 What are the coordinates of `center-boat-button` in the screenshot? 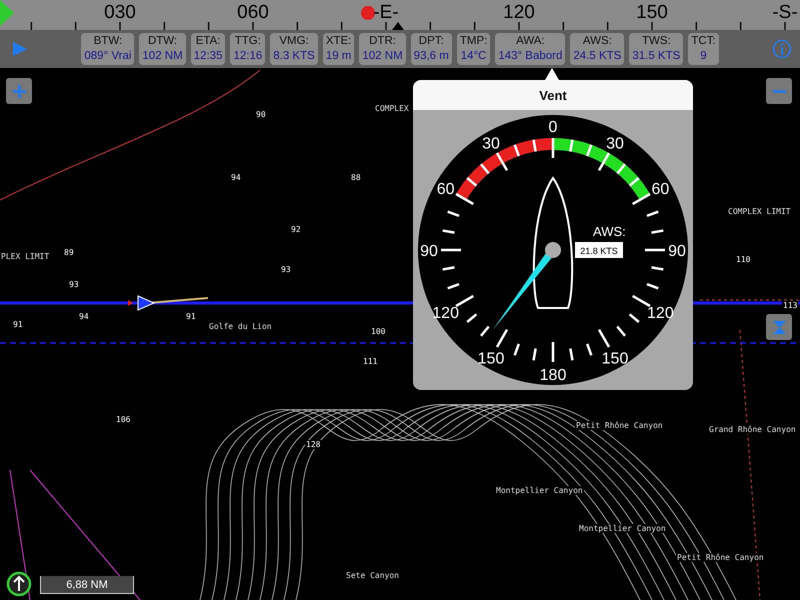 It's located at (779, 327).